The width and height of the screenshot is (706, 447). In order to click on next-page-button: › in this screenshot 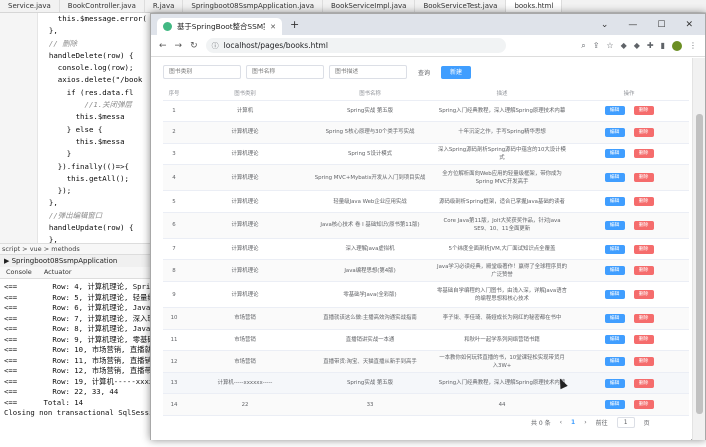, I will do `click(585, 422)`.